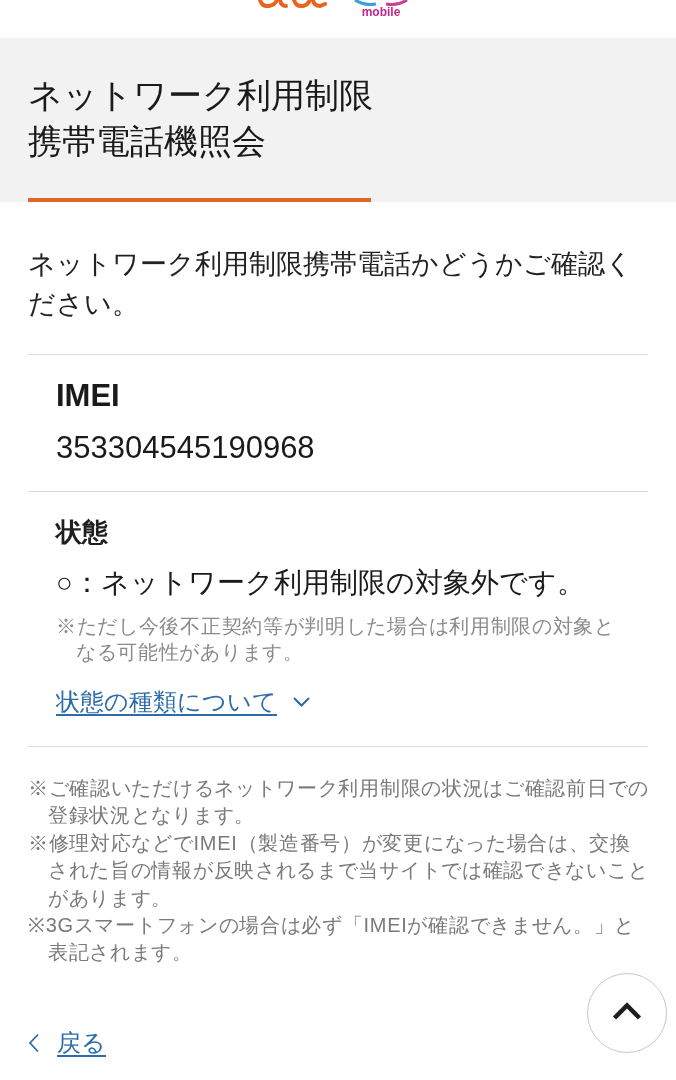 This screenshot has width=676, height=1080. Describe the element at coordinates (293, 4) in the screenshot. I see `logo-mark-icon` at that location.